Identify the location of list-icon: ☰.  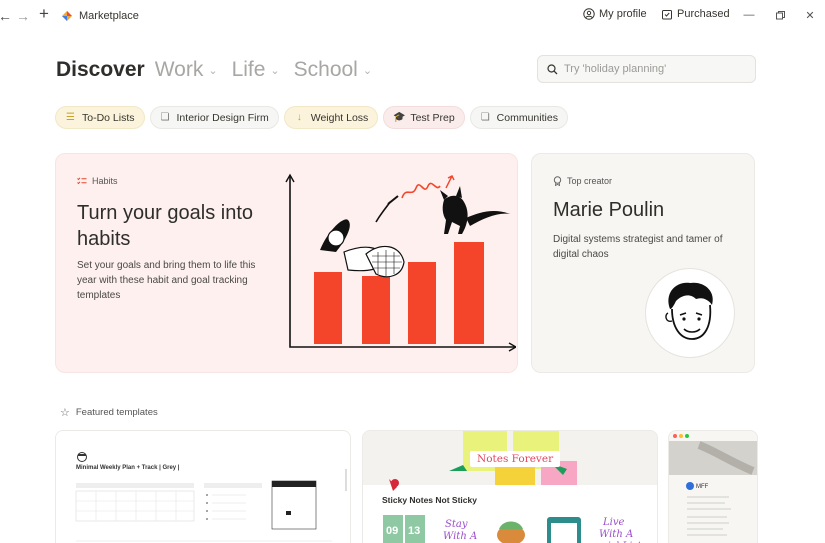
(70, 117).